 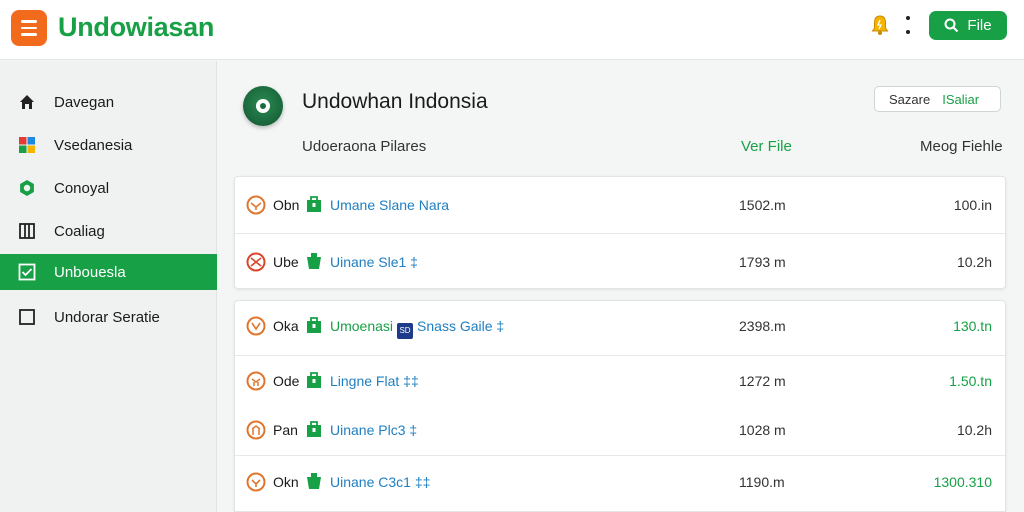 I want to click on table-row: Ode Lingne Flat ‡‡ 1272 m 1.50.tn, so click(x=620, y=381).